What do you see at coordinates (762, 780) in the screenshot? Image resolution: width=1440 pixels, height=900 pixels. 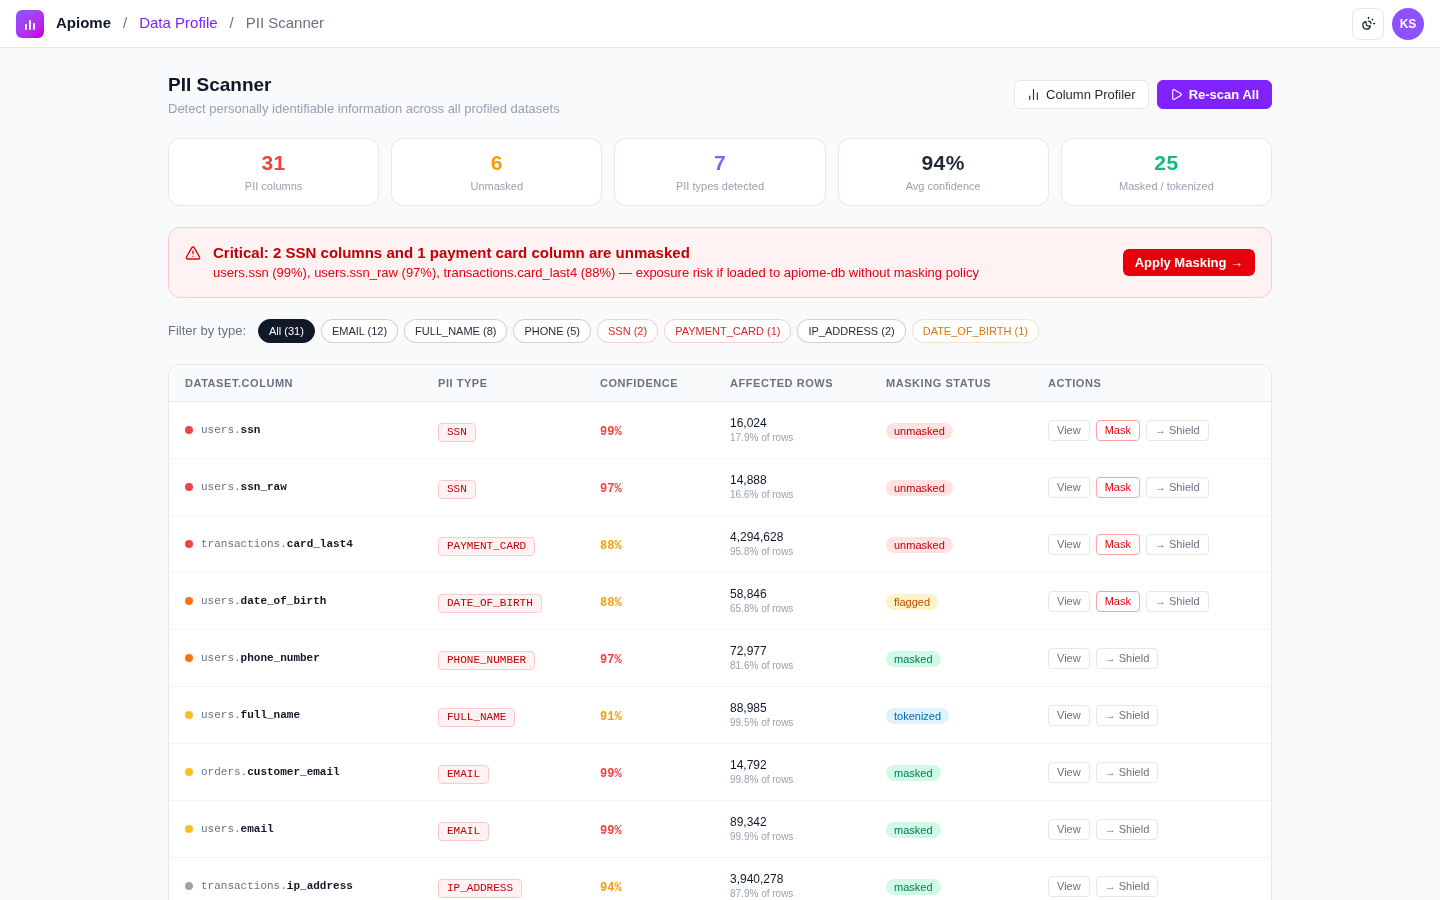 I see `affected-share: 99.8% of rows` at bounding box center [762, 780].